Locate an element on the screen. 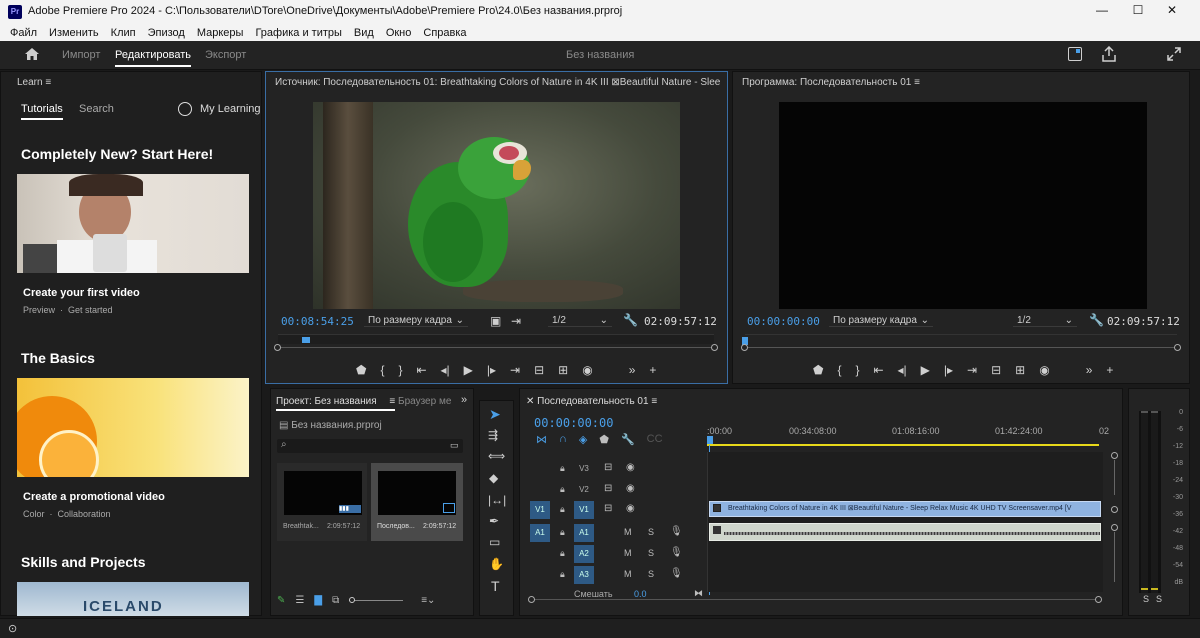 This screenshot has height=638, width=1200. pencil-icon: ✎ is located at coordinates (281, 600).